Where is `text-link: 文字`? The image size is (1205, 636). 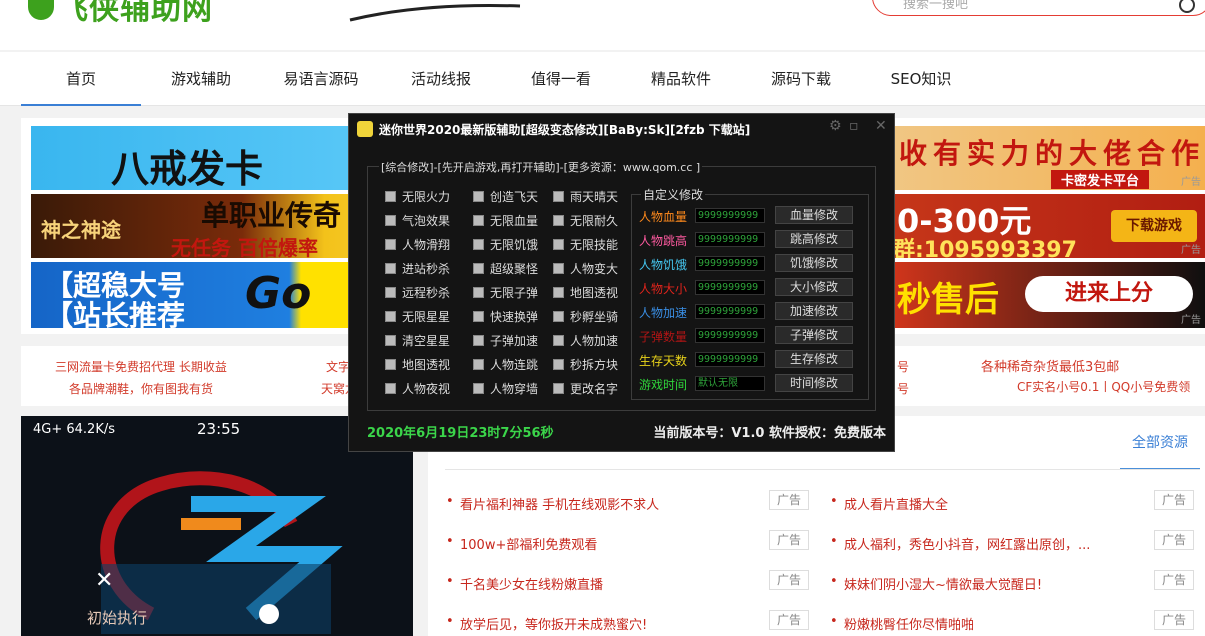
text-link: 文字 is located at coordinates (338, 366).